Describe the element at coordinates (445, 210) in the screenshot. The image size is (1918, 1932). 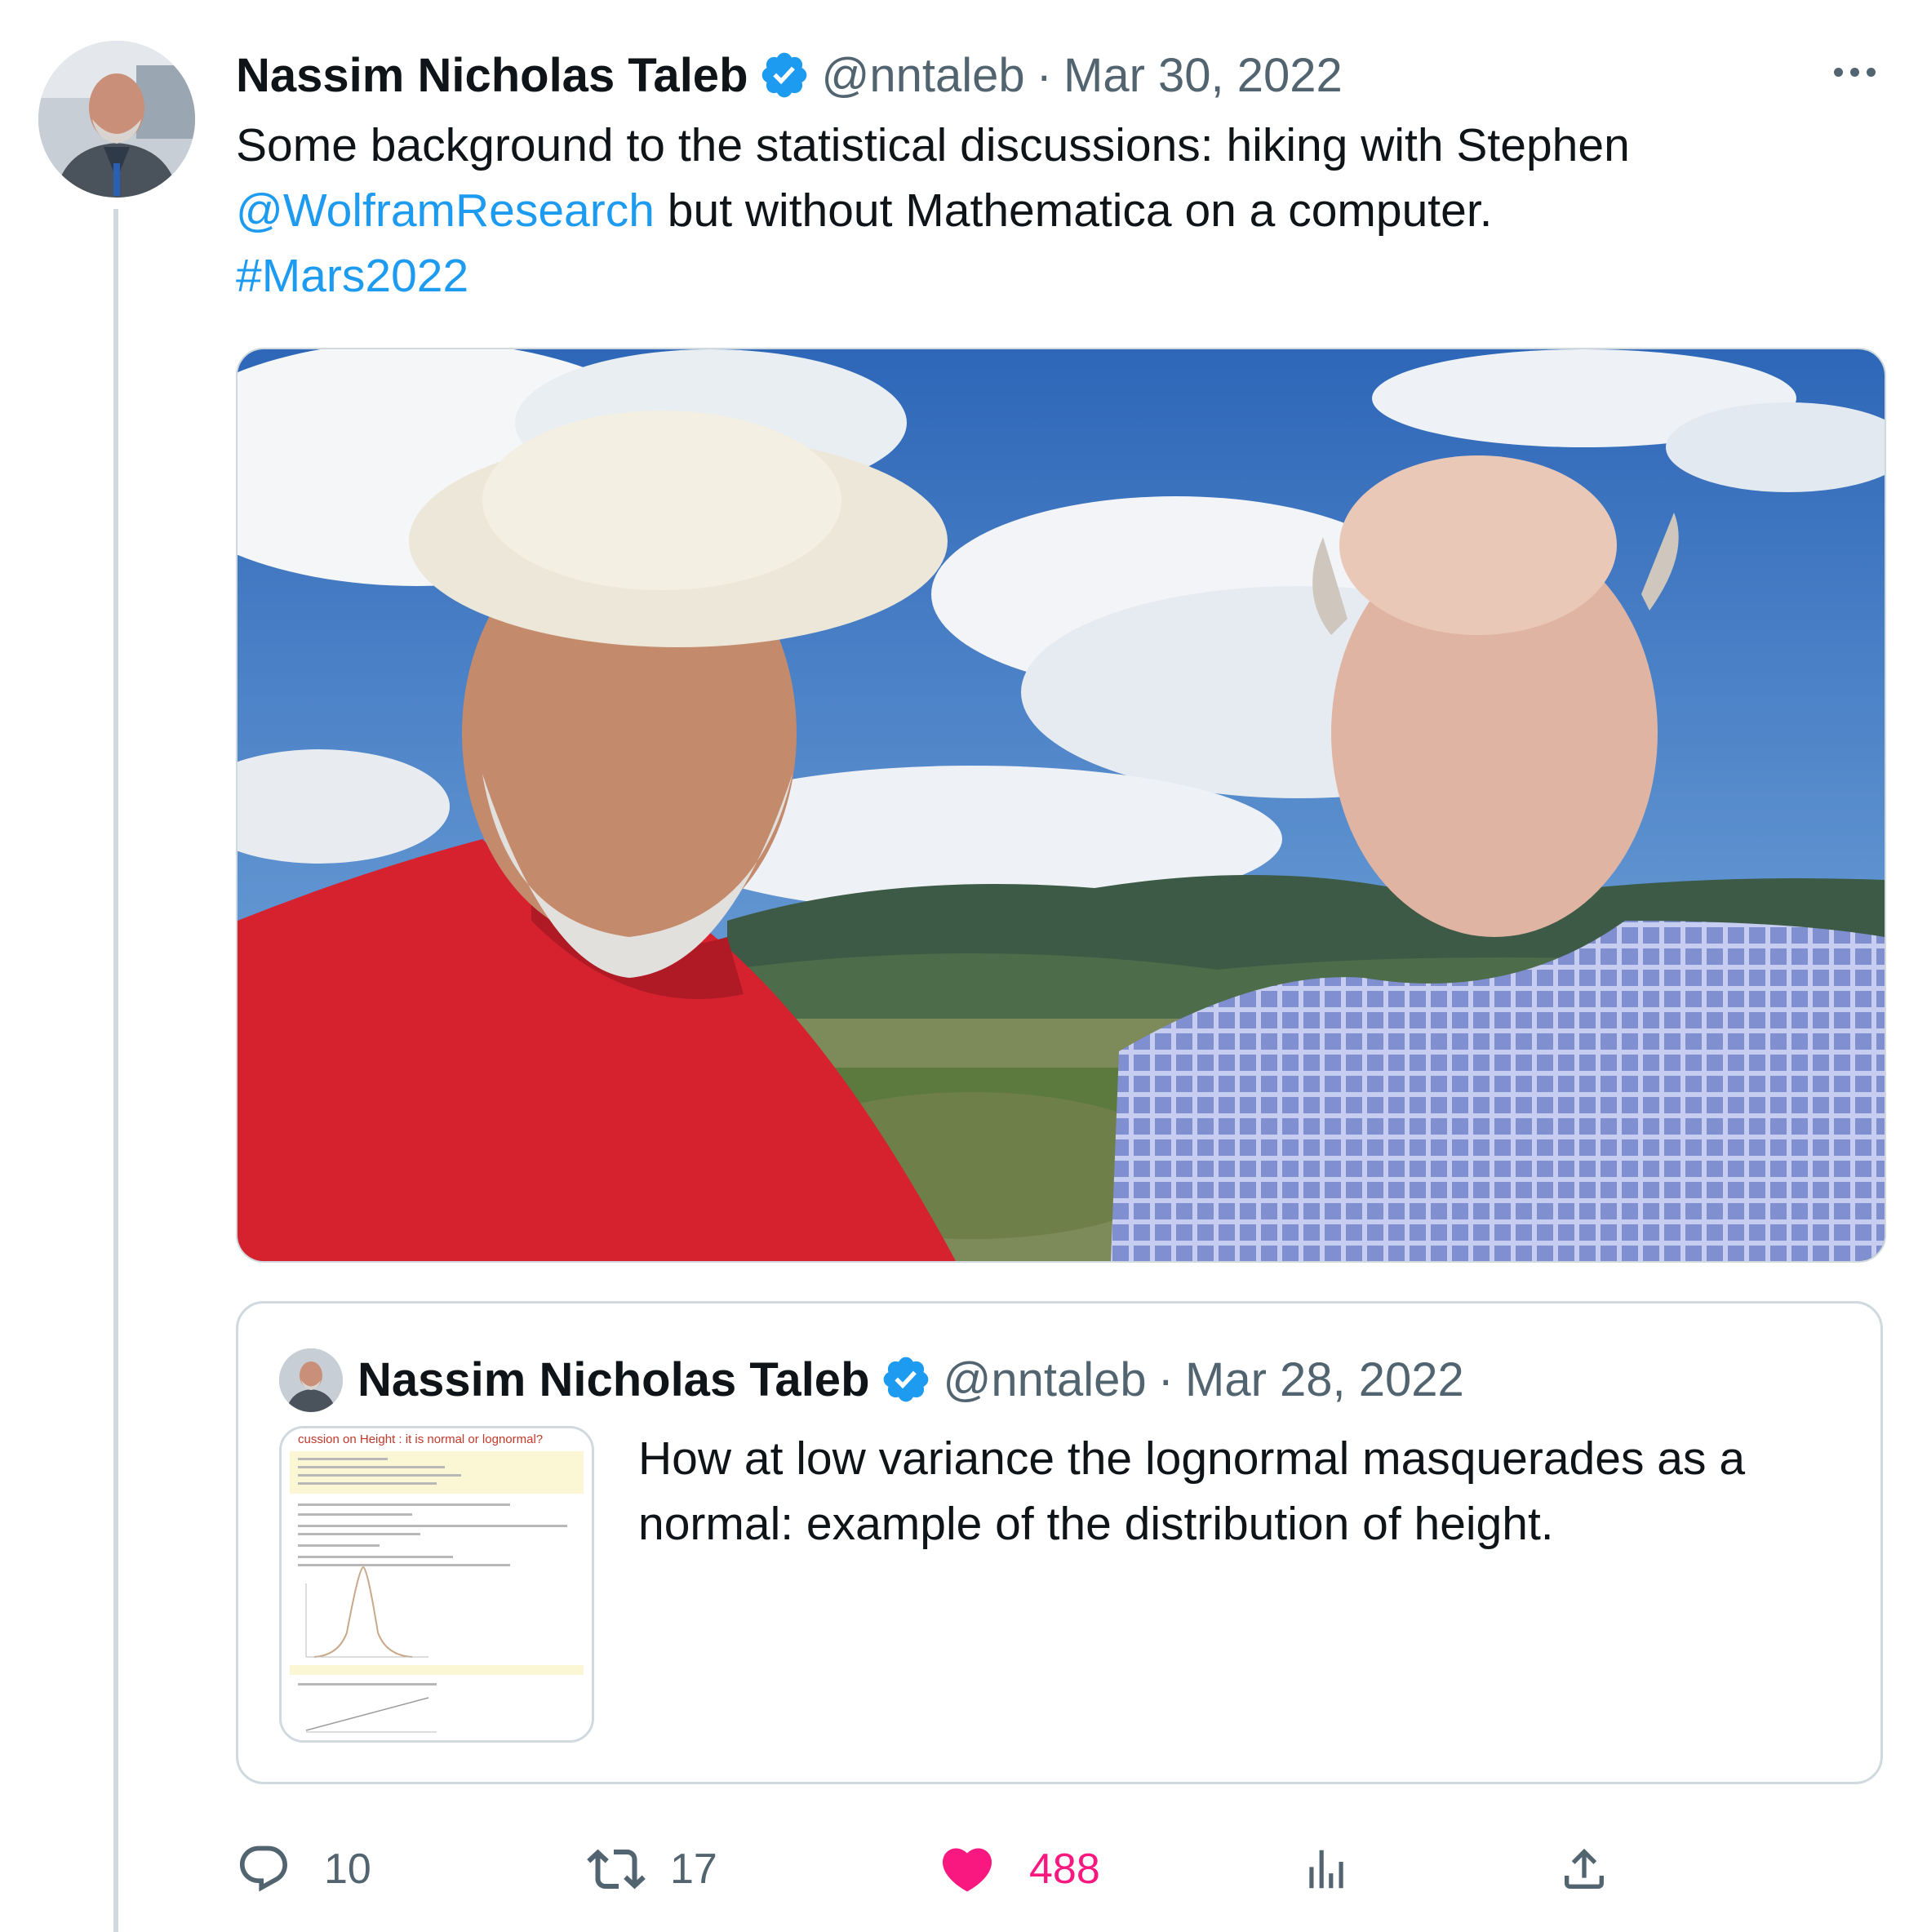
I see `mention-link: @WolframResearch` at that location.